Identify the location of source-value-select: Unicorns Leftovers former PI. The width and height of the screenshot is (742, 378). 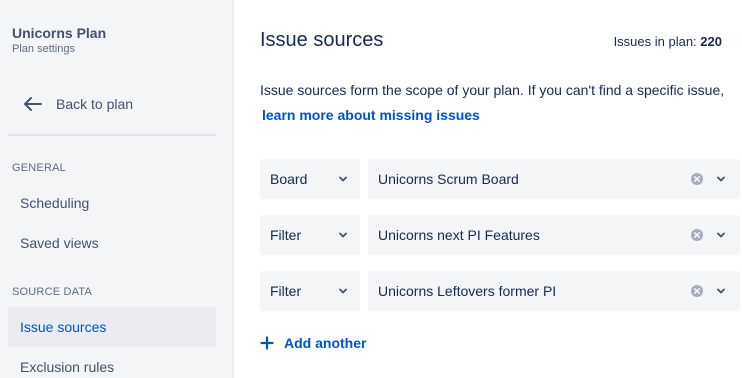
(554, 291).